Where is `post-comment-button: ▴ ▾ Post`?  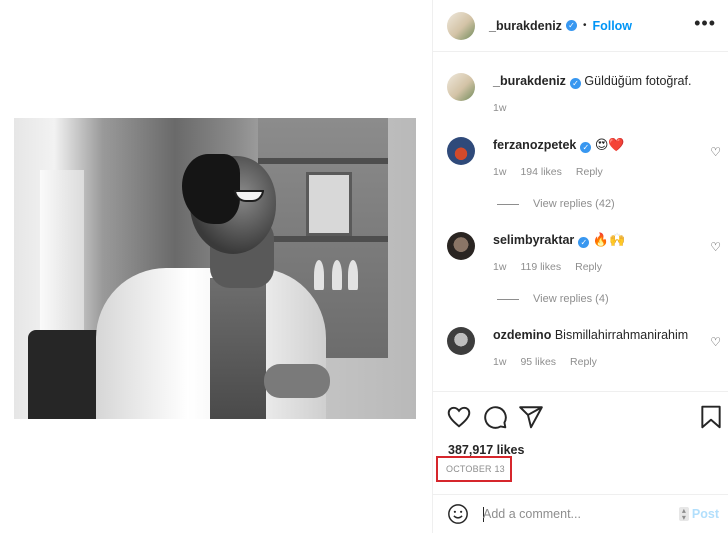
post-comment-button: ▴ ▾ Post is located at coordinates (698, 514).